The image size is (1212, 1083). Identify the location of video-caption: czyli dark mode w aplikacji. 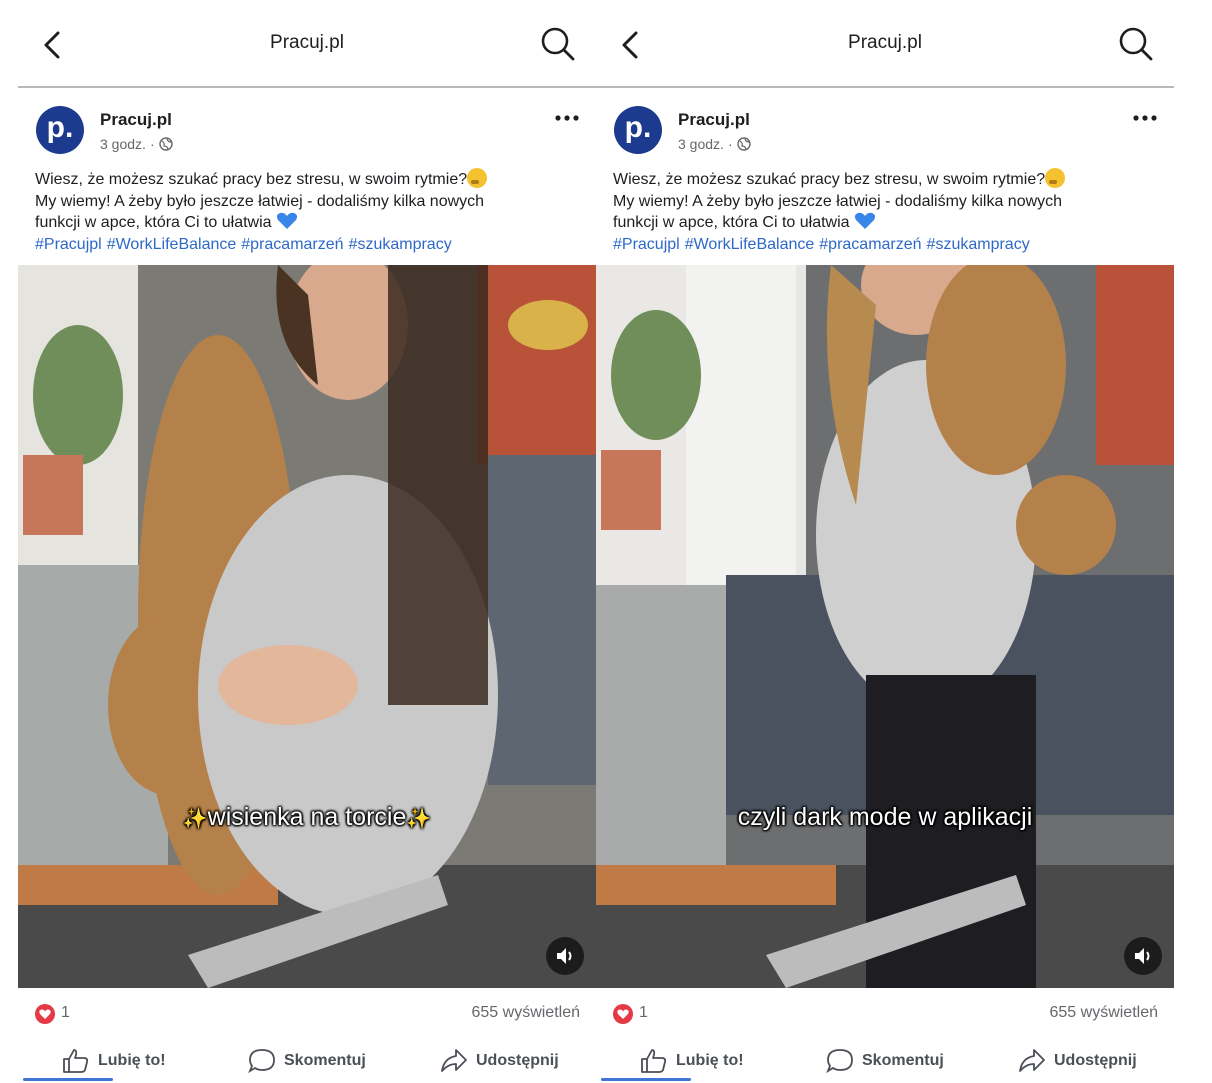
(885, 817).